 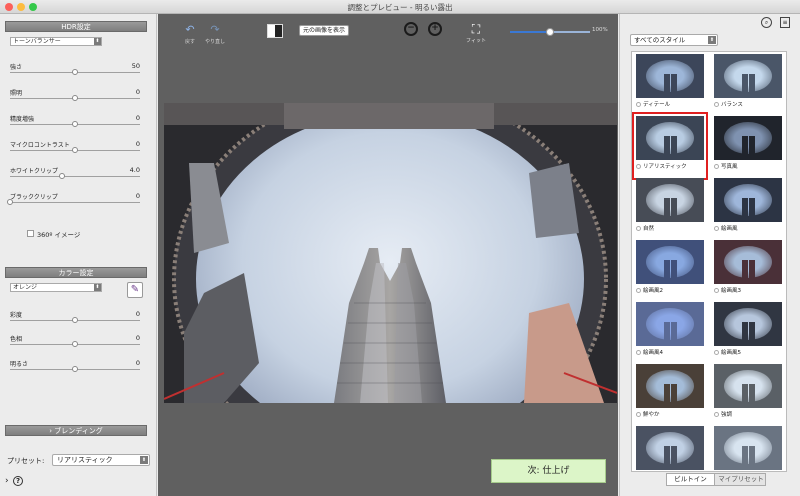 What do you see at coordinates (748, 394) in the screenshot?
I see `style-thumb: 強調` at bounding box center [748, 394].